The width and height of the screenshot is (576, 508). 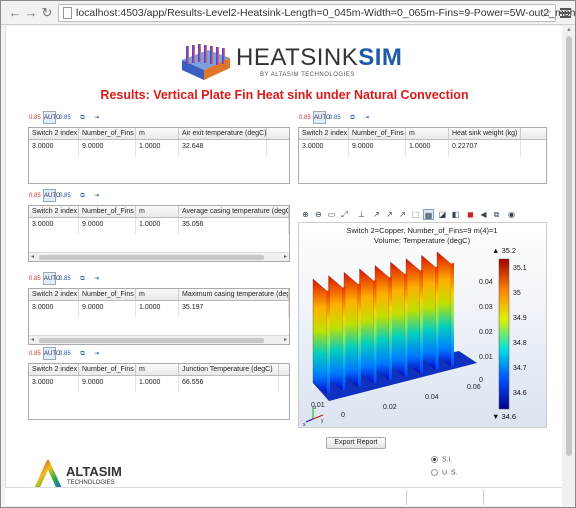 What do you see at coordinates (428, 214) in the screenshot?
I see `grid-toggle-icon: ▦` at bounding box center [428, 214].